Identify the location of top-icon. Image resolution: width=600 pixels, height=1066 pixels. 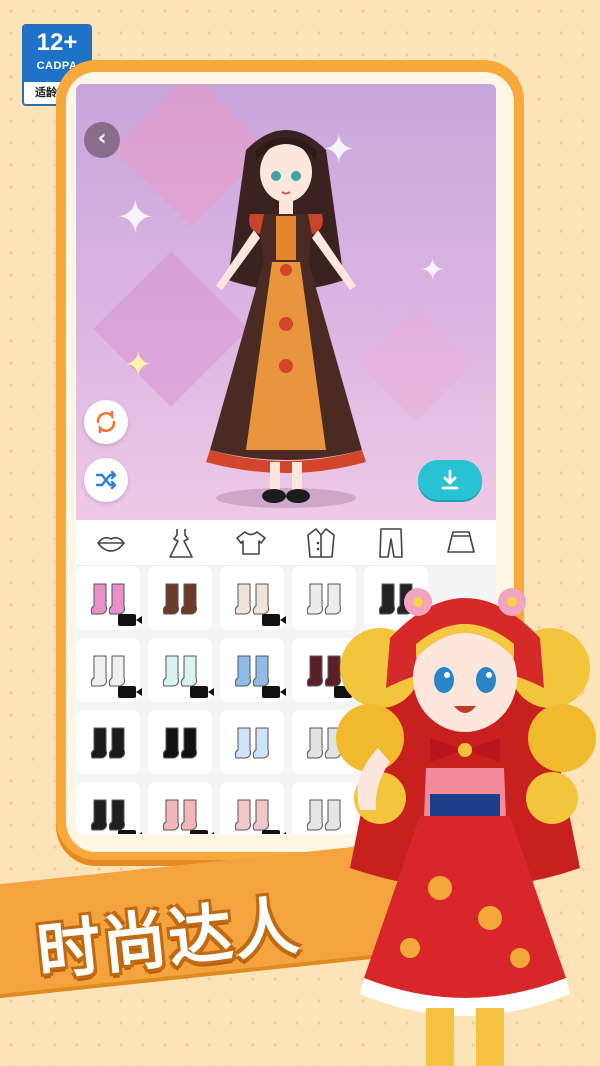
(251, 542).